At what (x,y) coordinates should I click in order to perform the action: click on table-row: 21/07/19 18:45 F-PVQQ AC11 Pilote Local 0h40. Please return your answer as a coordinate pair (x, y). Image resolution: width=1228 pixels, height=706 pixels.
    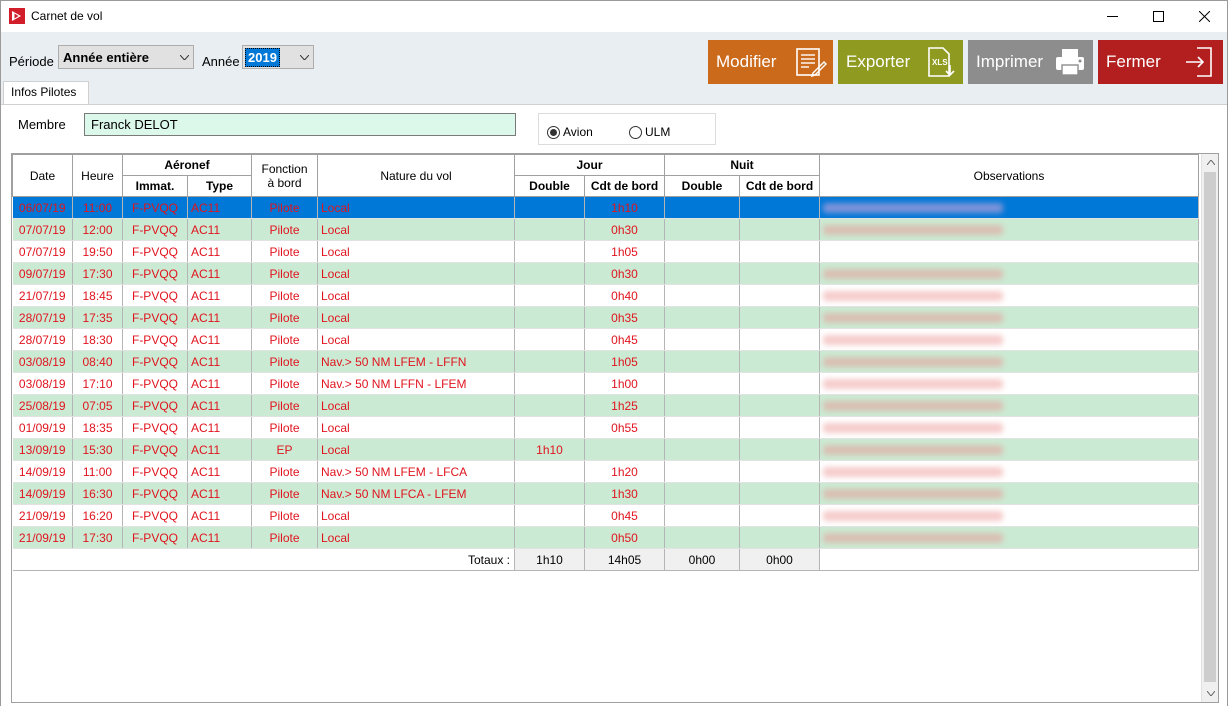
    Looking at the image, I should click on (605, 295).